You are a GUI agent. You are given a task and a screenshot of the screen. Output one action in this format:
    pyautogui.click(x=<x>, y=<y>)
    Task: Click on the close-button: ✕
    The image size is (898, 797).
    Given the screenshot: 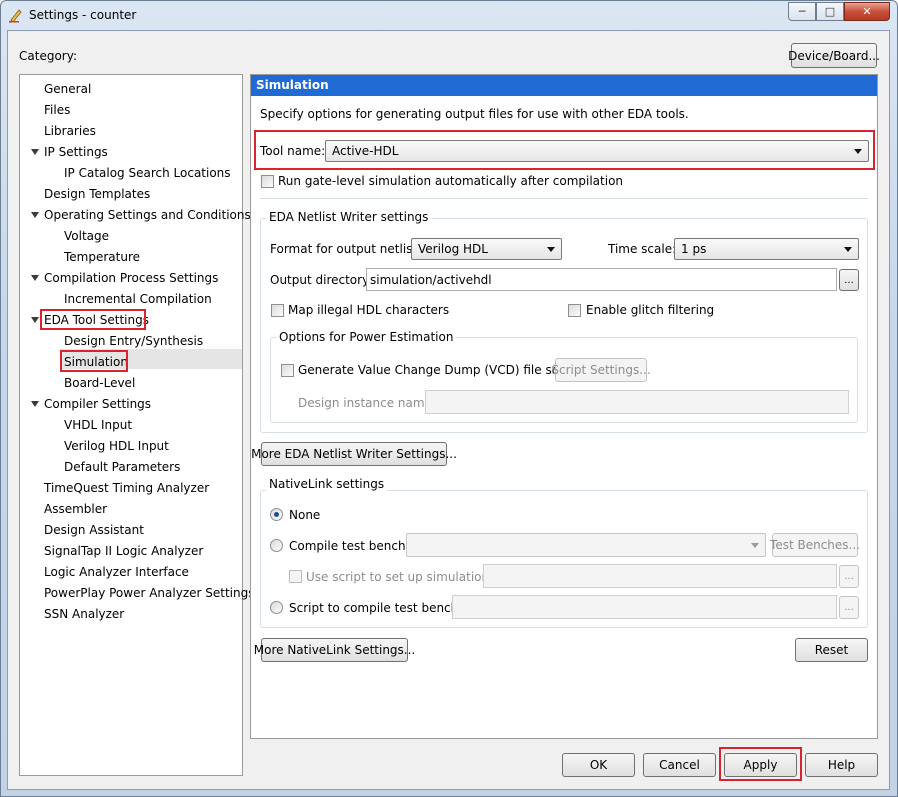 What is the action you would take?
    pyautogui.click(x=867, y=11)
    